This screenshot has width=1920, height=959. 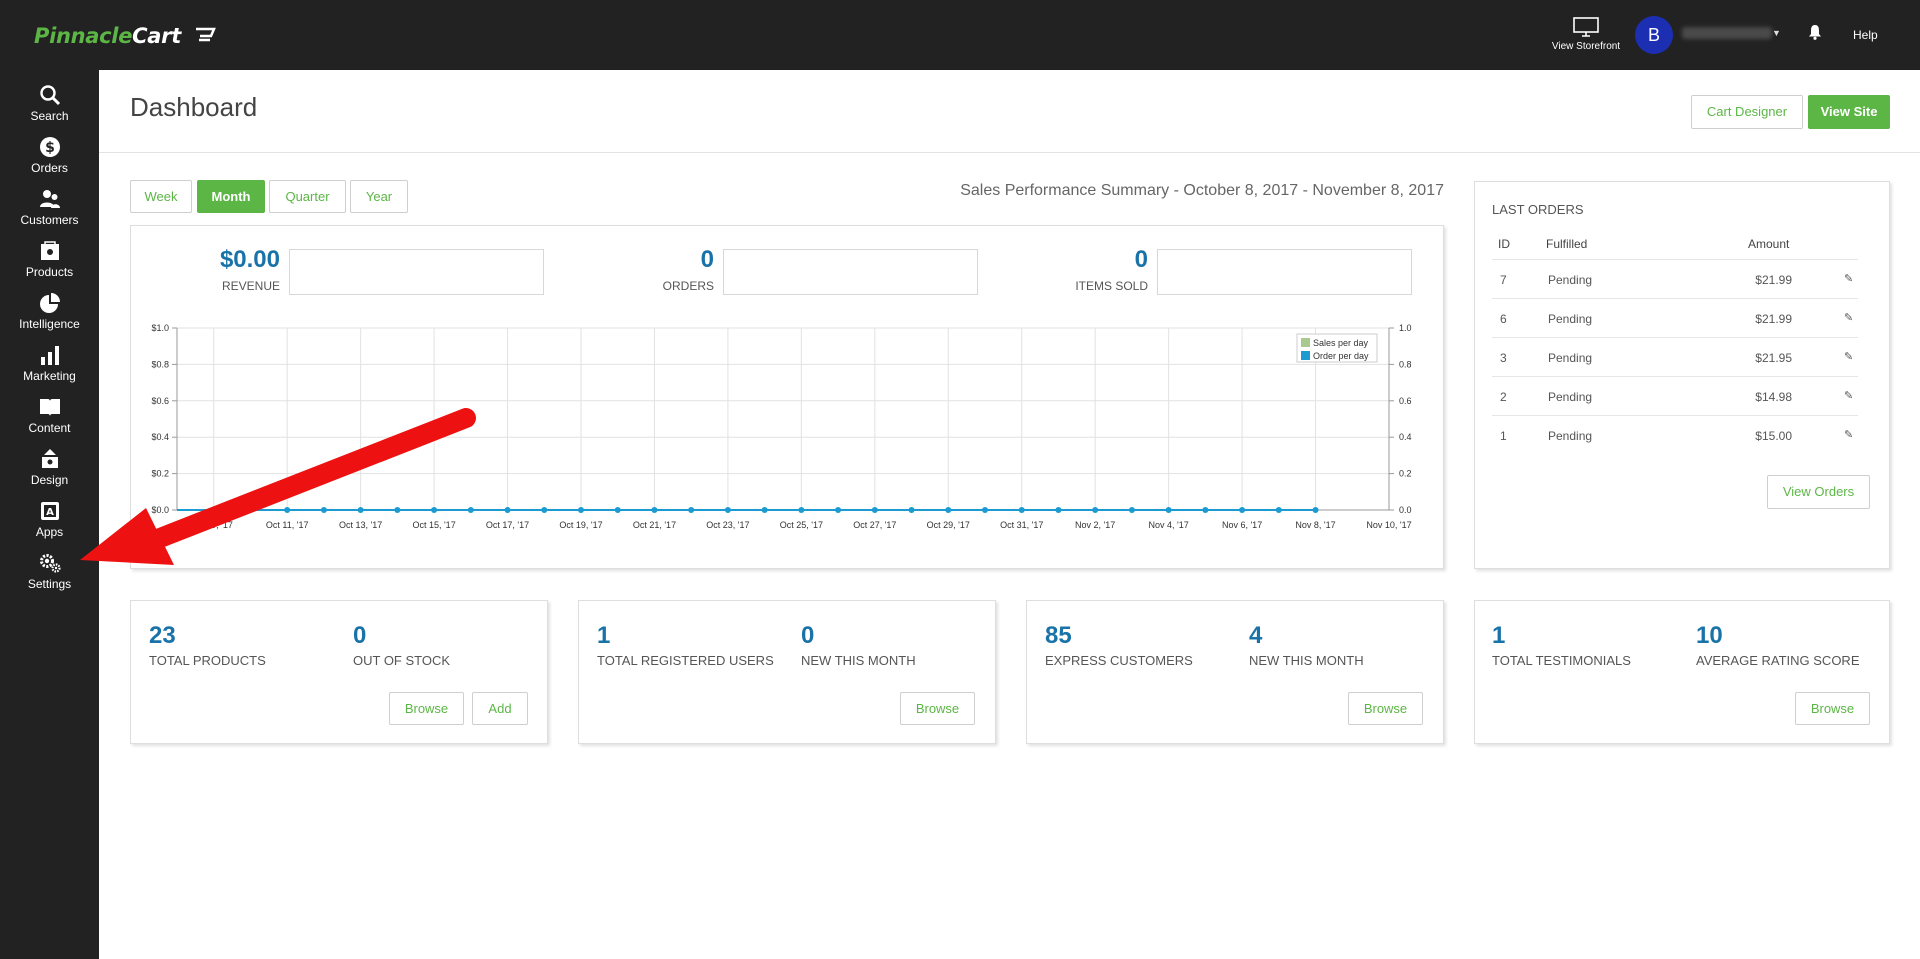 What do you see at coordinates (874, 525) in the screenshot?
I see `x-axis-tick-label: Oct 27, '17` at bounding box center [874, 525].